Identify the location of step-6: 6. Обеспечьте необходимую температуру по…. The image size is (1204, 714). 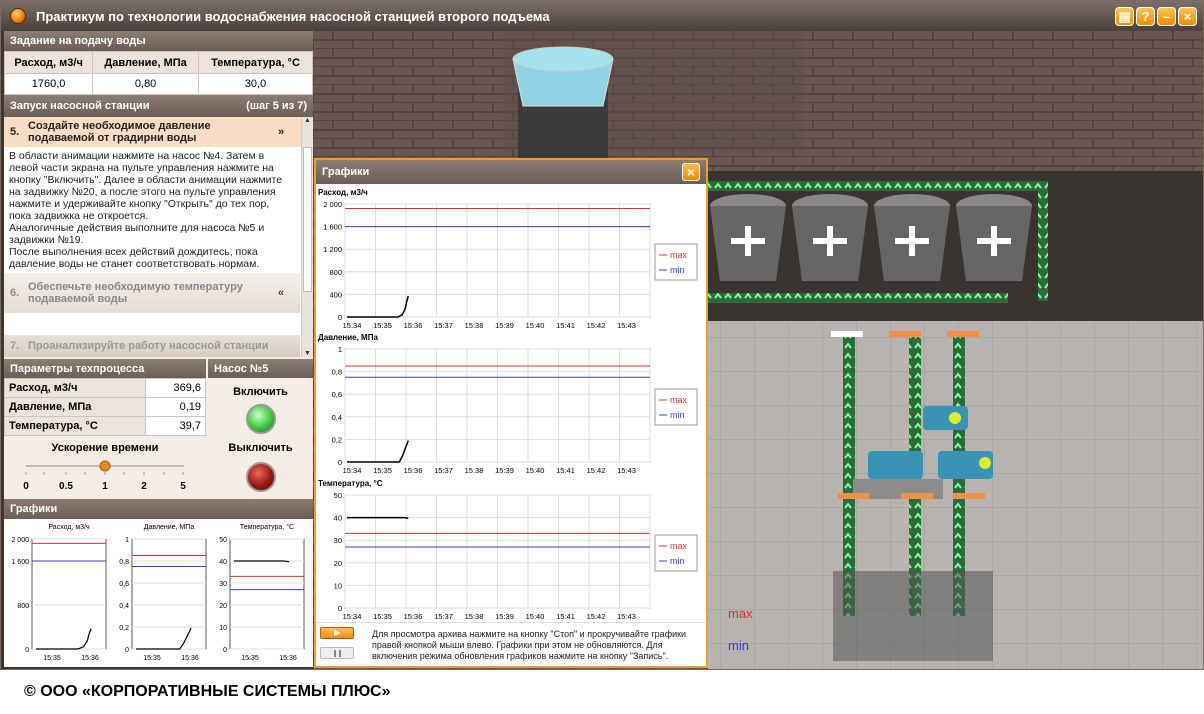
(152, 293).